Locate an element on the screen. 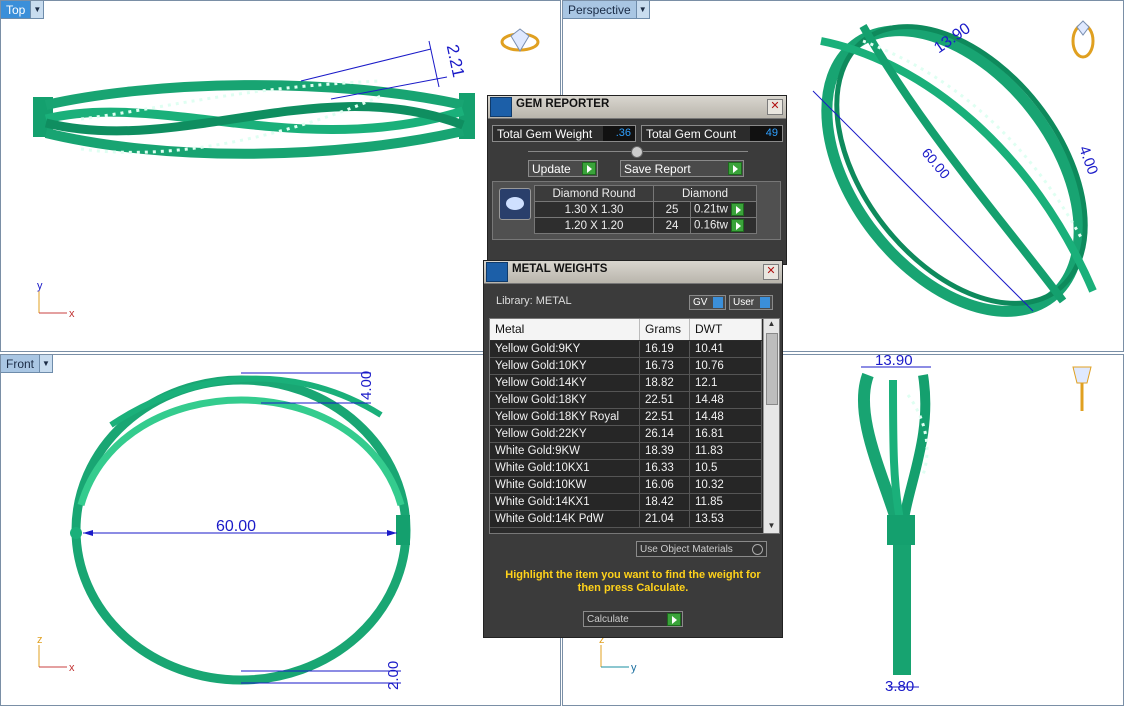 This screenshot has height=708, width=1124. dimension-label: 2.21 is located at coordinates (455, 61).